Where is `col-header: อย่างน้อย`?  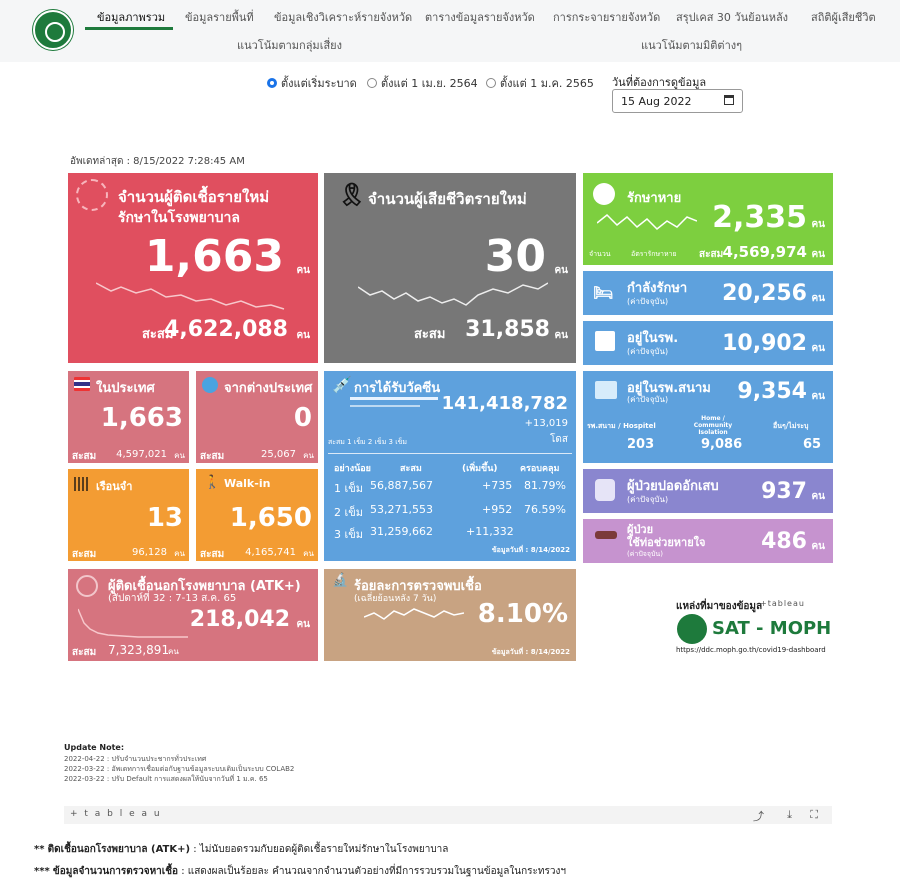
col-header: อย่างน้อย is located at coordinates (352, 469).